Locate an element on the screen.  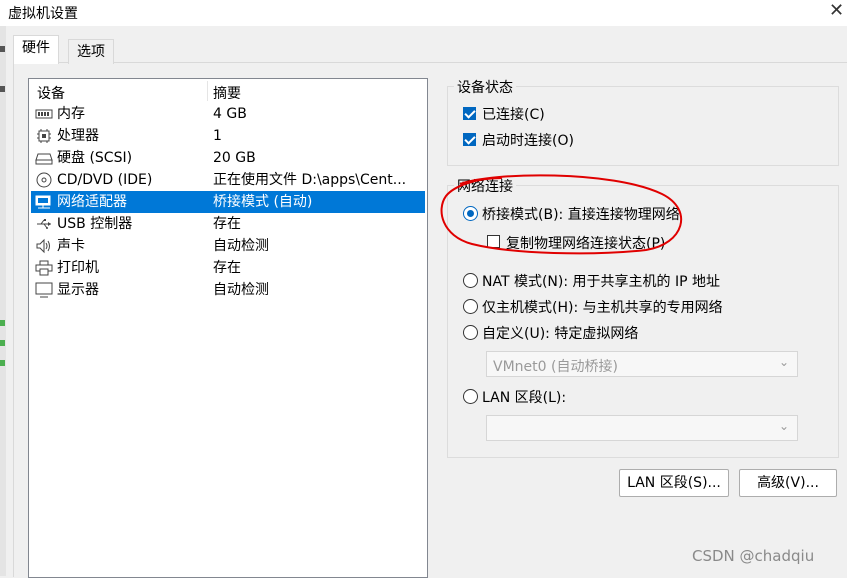
column-header-device: 设备 is located at coordinates (51, 93).